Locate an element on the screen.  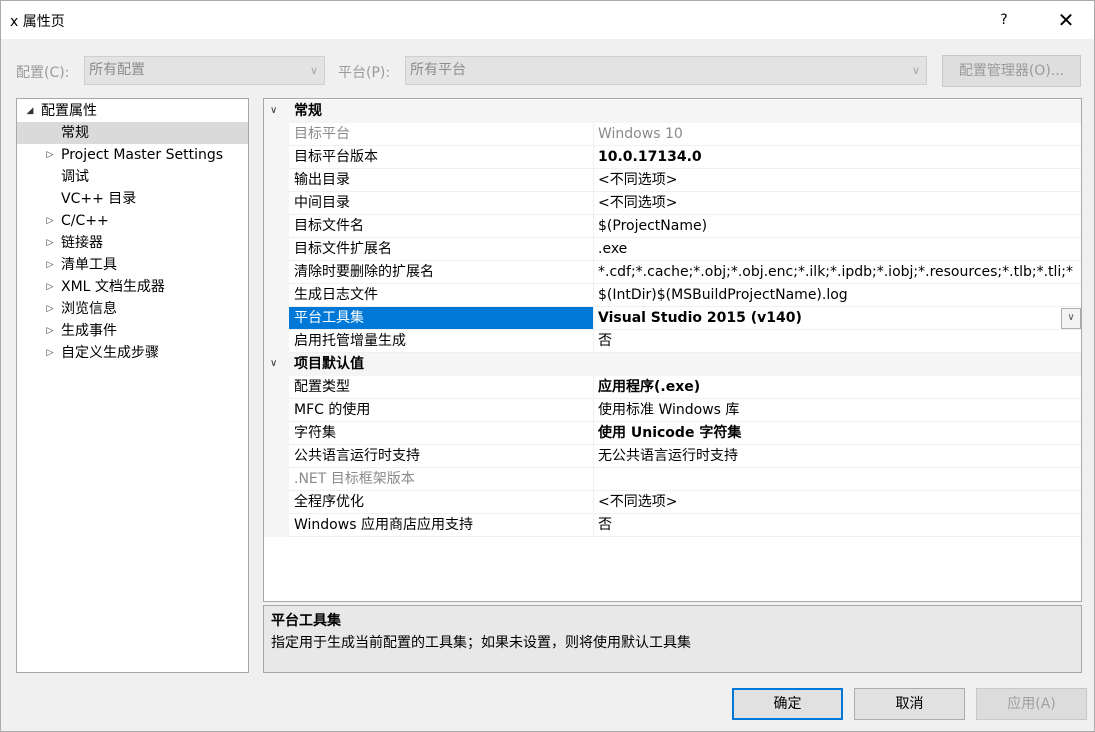
tree-item: ▷ C/C++ is located at coordinates (132, 221).